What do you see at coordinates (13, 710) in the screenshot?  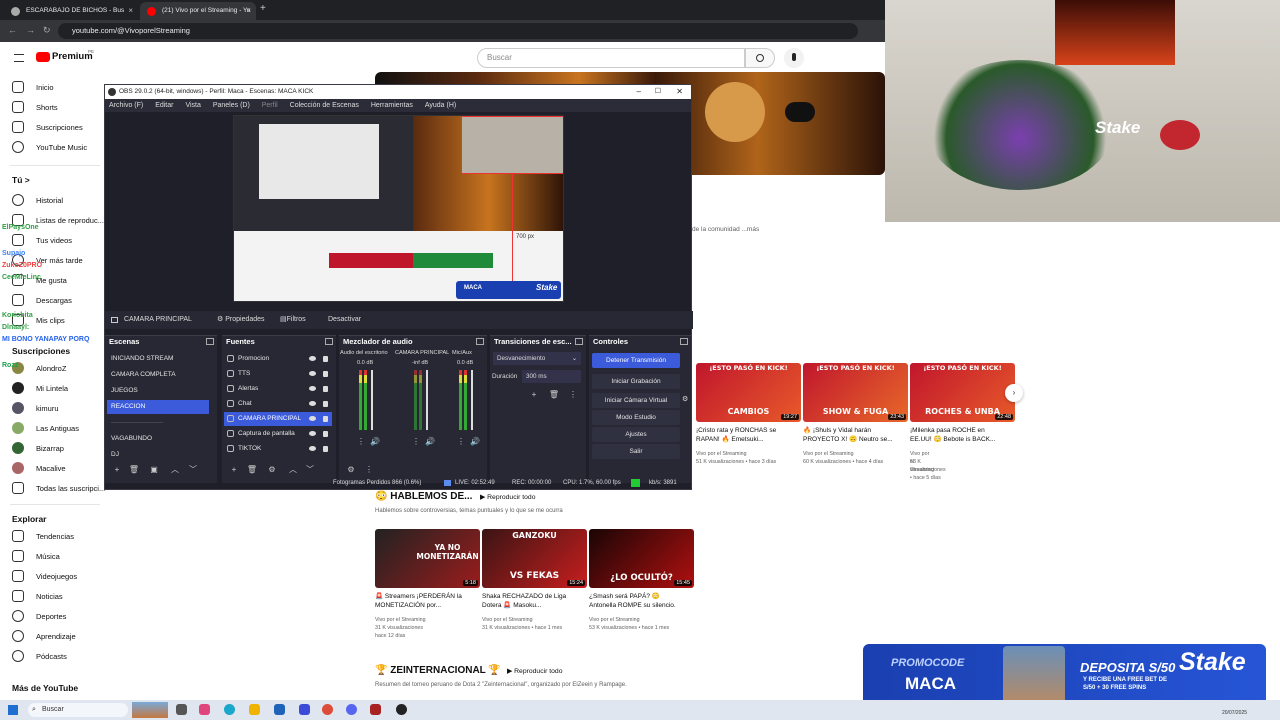 I see `windows-start-icon` at bounding box center [13, 710].